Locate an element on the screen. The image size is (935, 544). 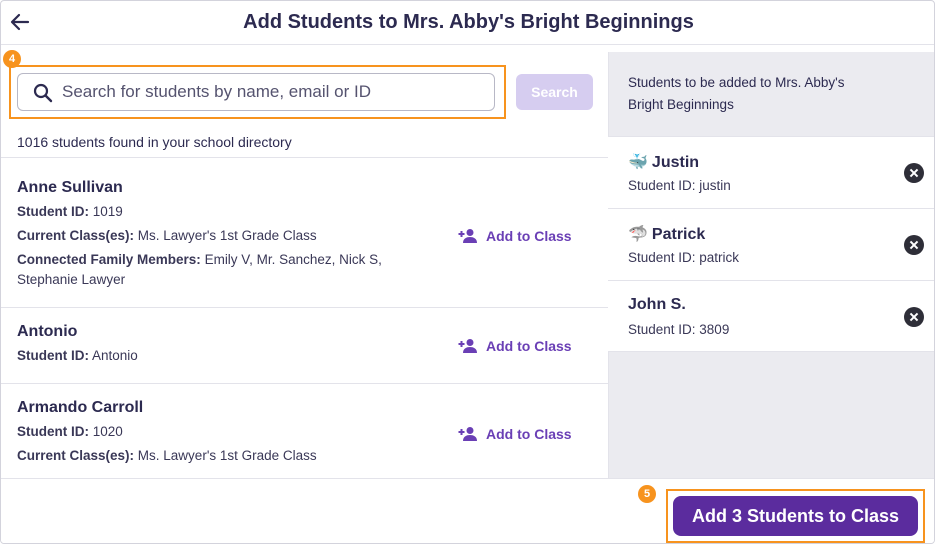
selected-student-card: 🐳 Justin Student ID: justin is located at coordinates (771, 172).